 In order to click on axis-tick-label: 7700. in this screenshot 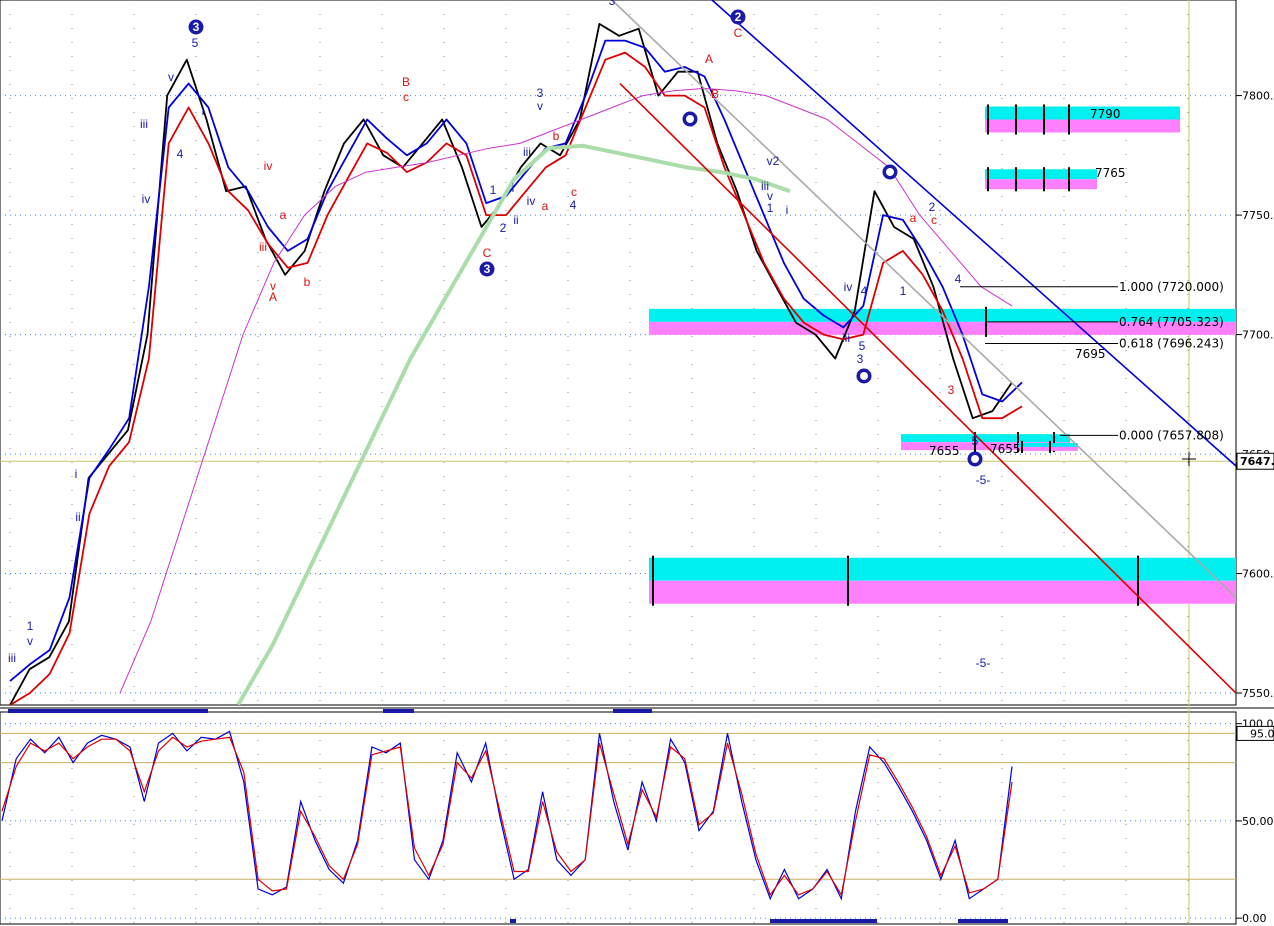, I will do `click(1258, 335)`.